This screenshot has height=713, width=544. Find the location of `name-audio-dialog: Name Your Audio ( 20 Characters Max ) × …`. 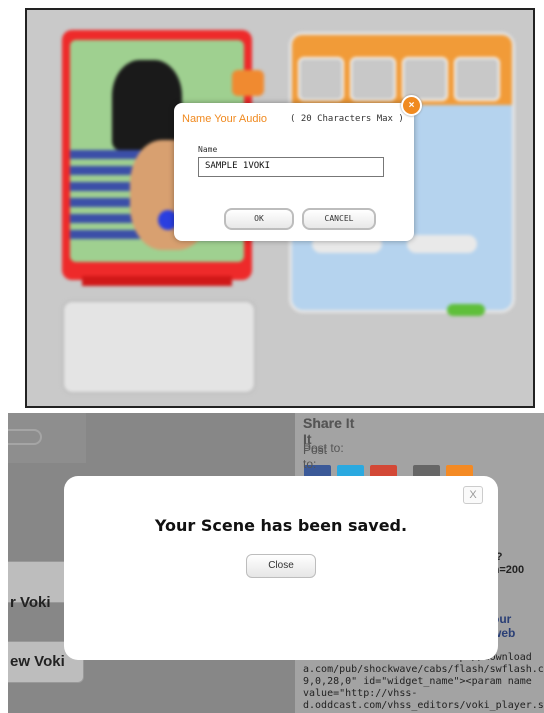

name-audio-dialog: Name Your Audio ( 20 Characters Max ) × … is located at coordinates (298, 168).